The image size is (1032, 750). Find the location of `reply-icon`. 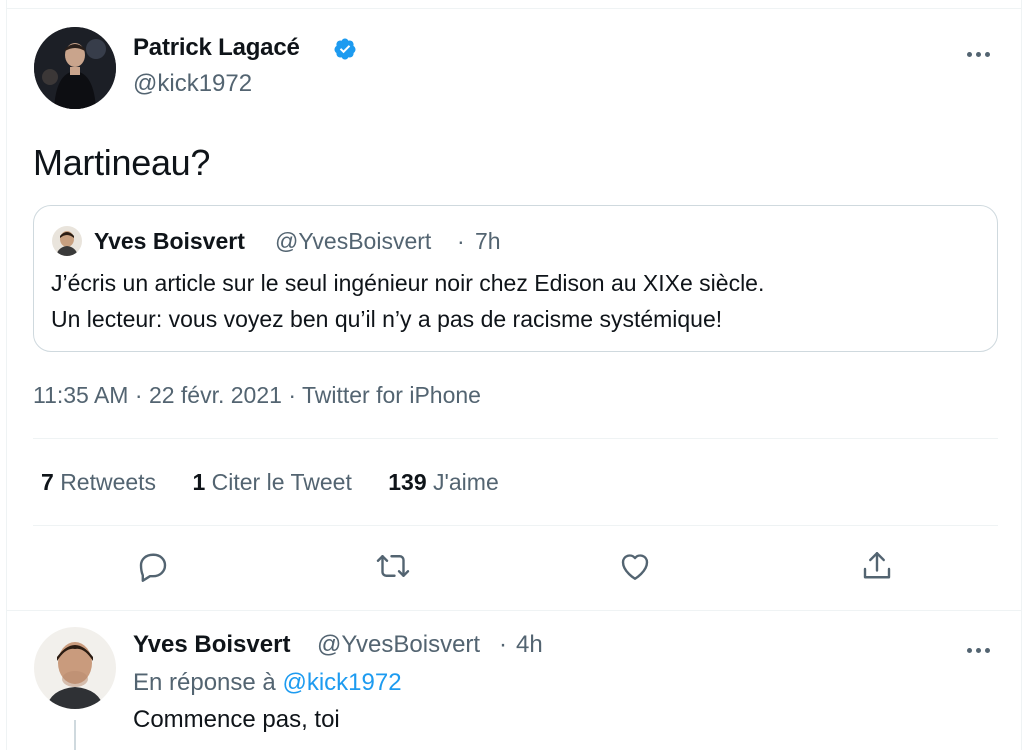

reply-icon is located at coordinates (153, 566).